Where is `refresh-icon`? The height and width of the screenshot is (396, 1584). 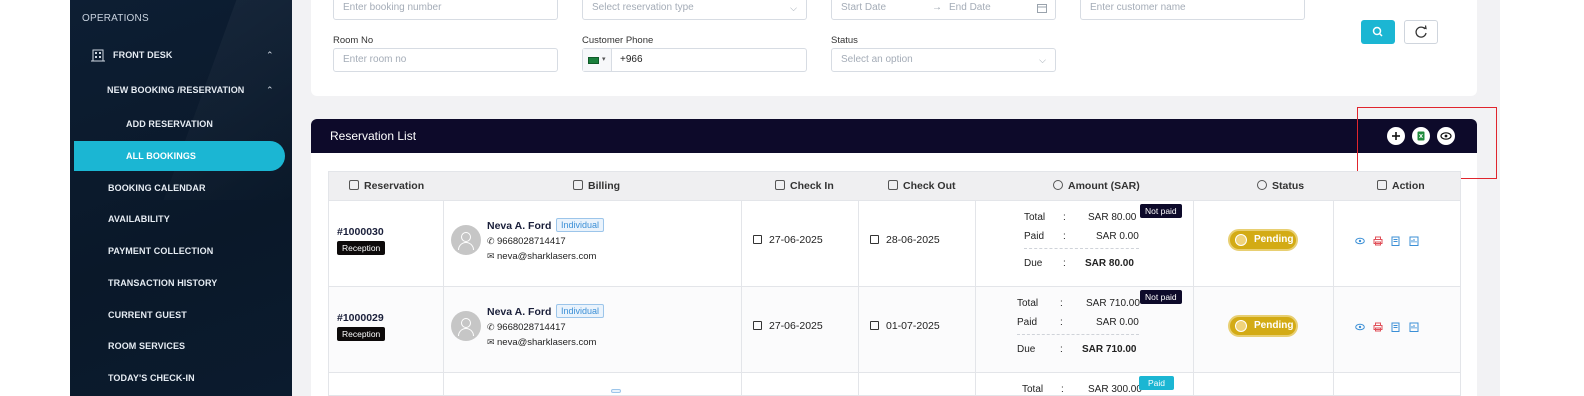 refresh-icon is located at coordinates (1421, 31).